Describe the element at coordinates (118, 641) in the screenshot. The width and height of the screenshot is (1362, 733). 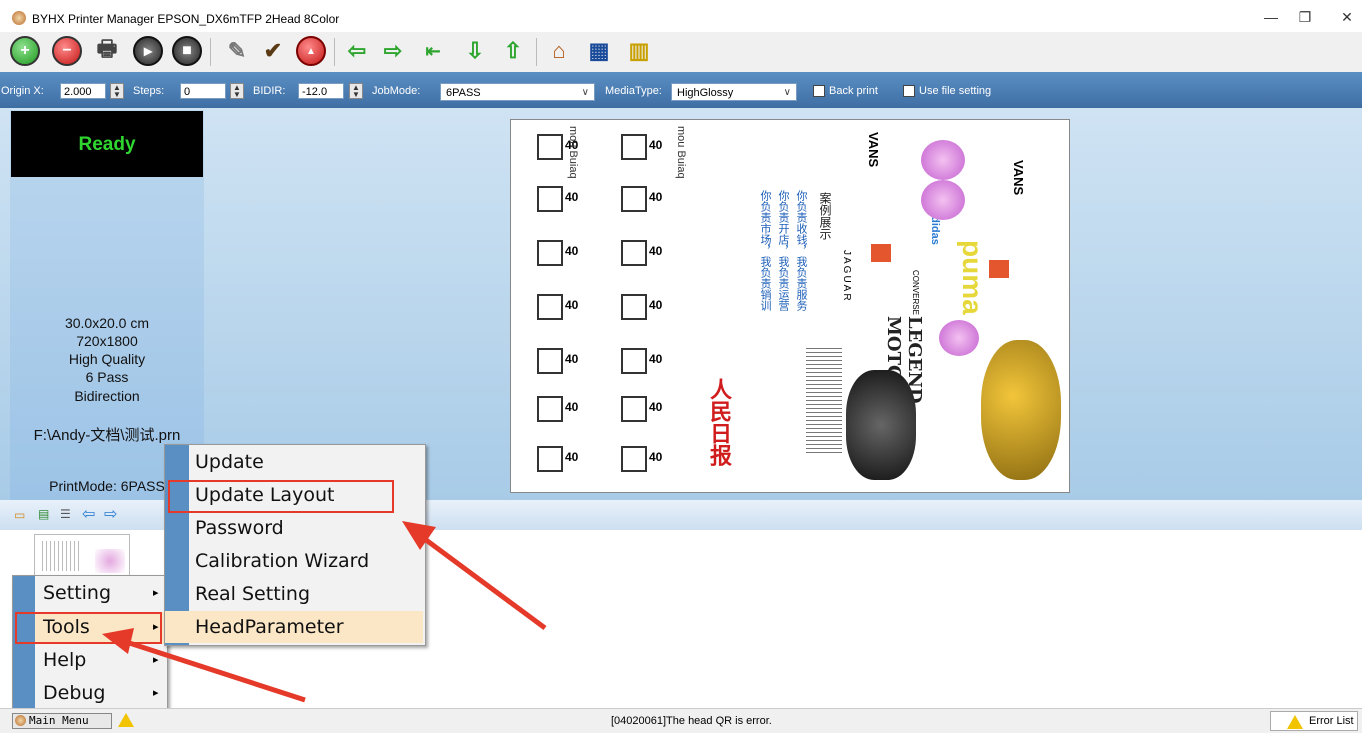
I see `annotation-arrowhead` at that location.